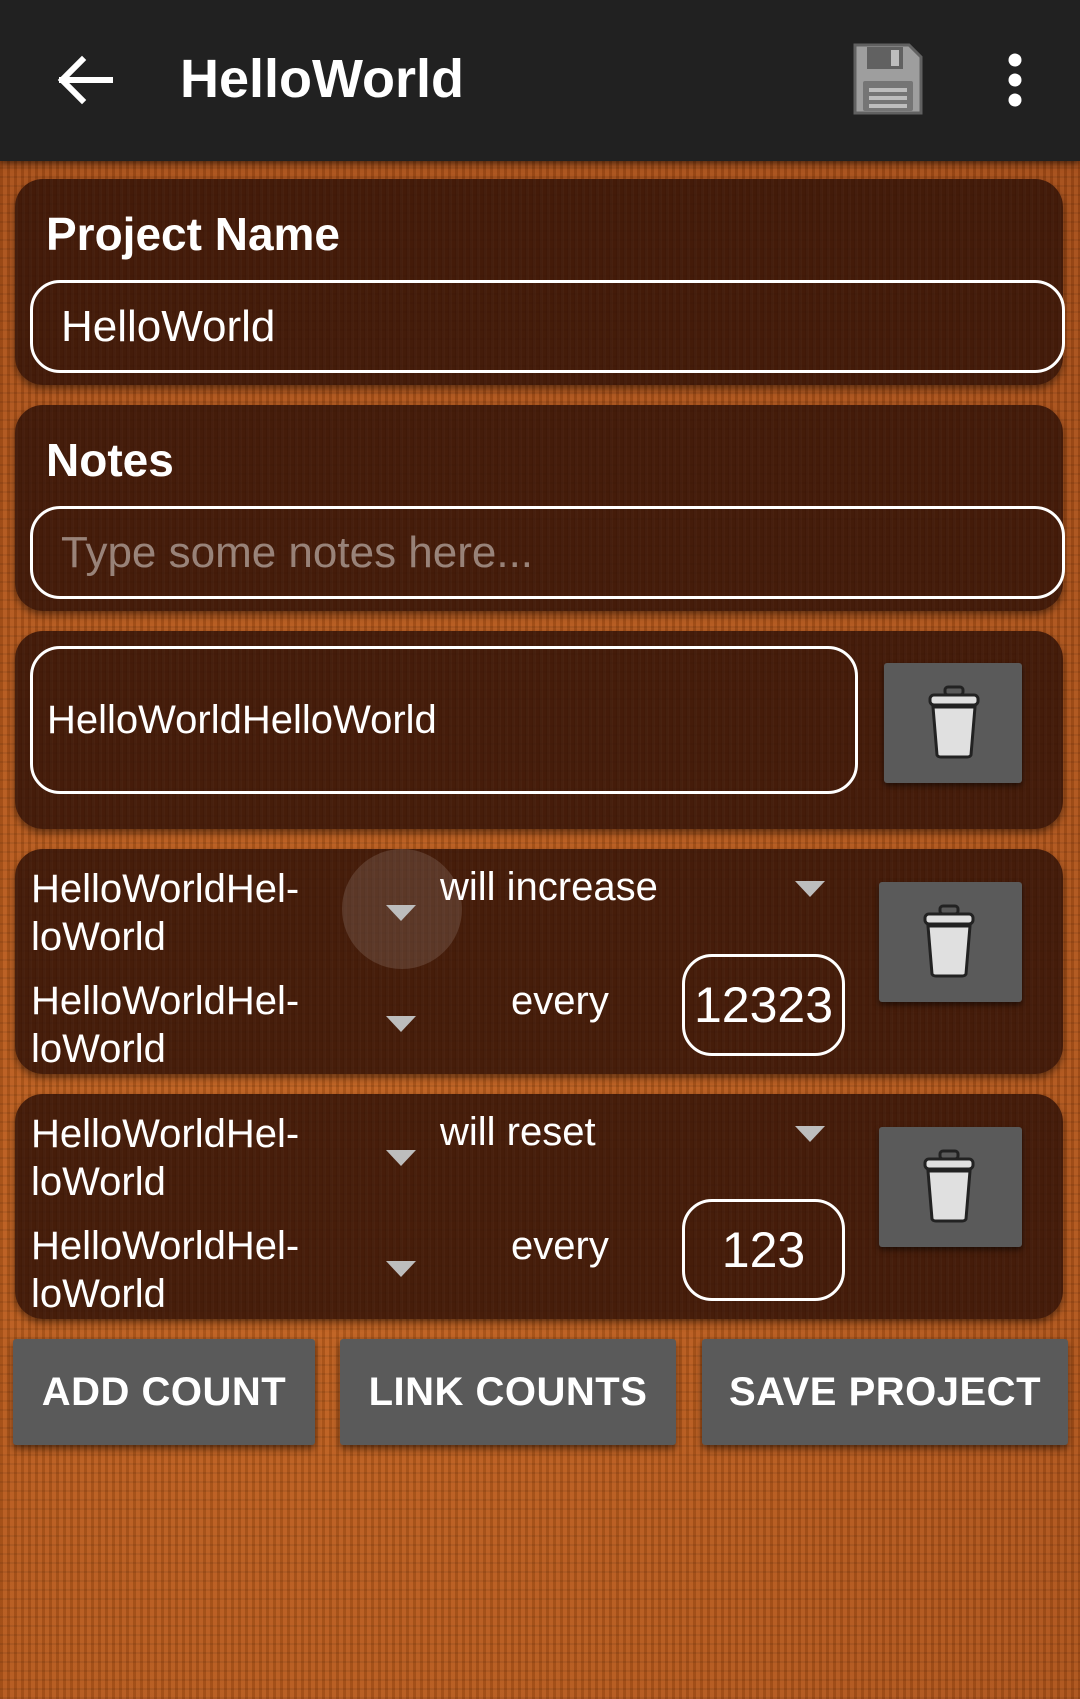 This screenshot has height=1699, width=1080. What do you see at coordinates (322, 79) in the screenshot?
I see `app-title: HelloWorld` at bounding box center [322, 79].